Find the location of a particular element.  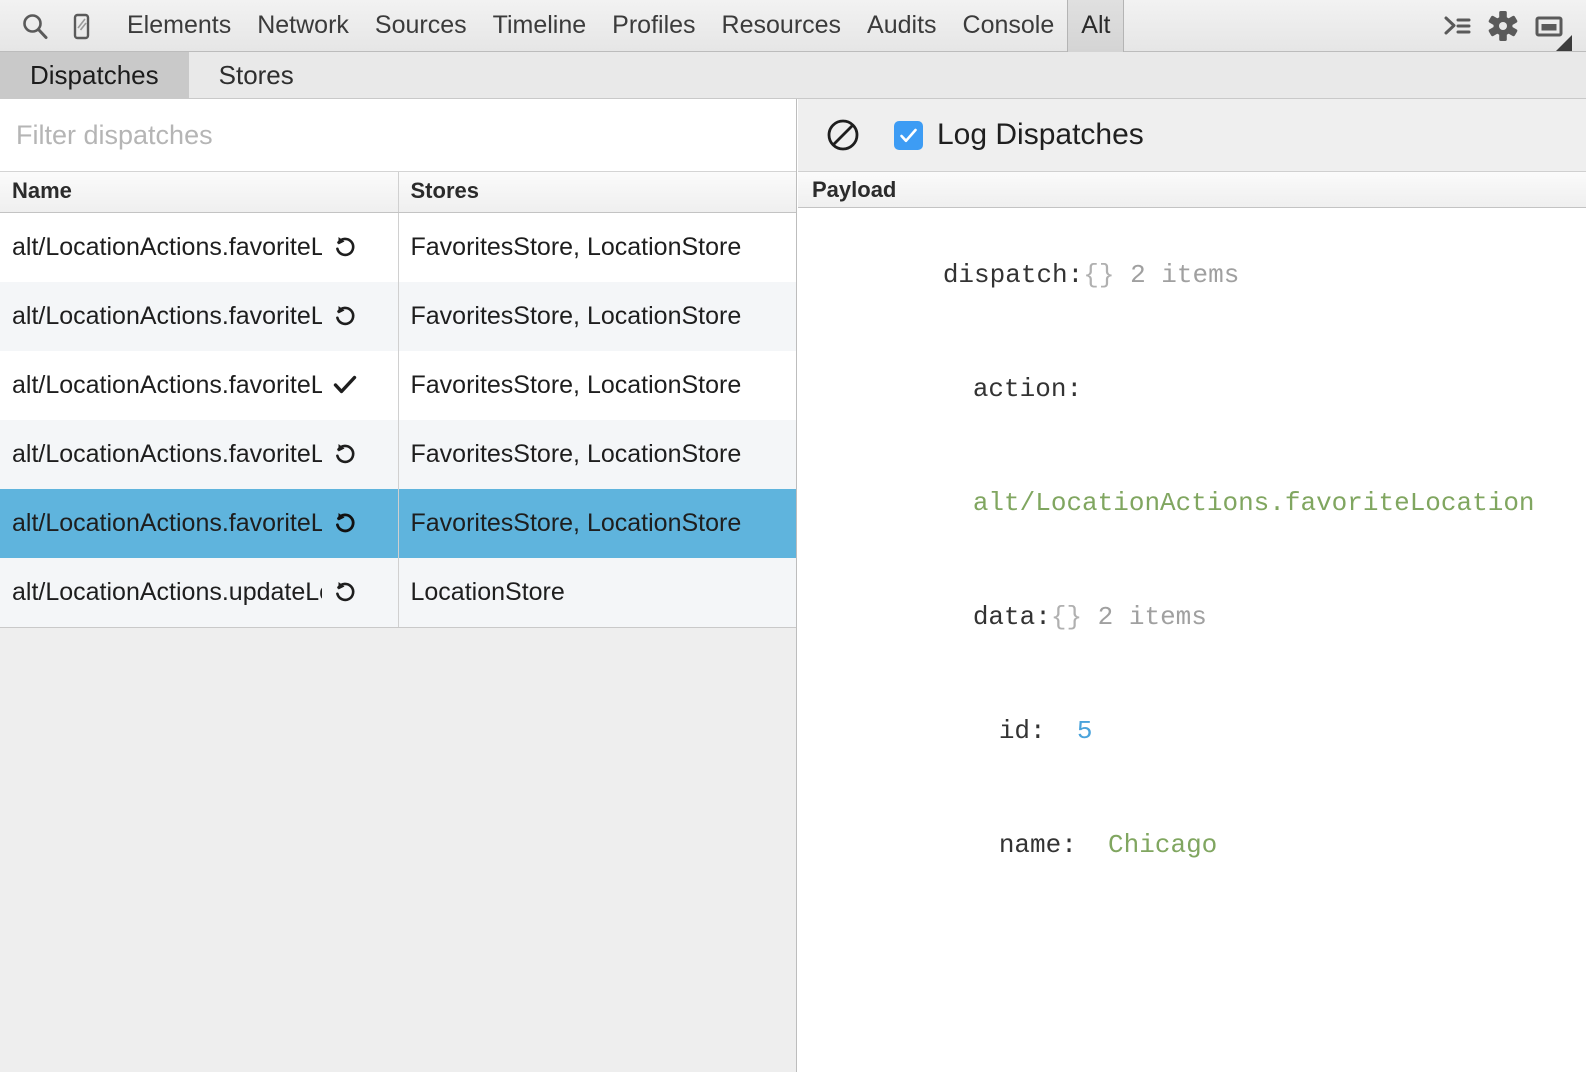

payload-key: name: is located at coordinates (1045, 845).